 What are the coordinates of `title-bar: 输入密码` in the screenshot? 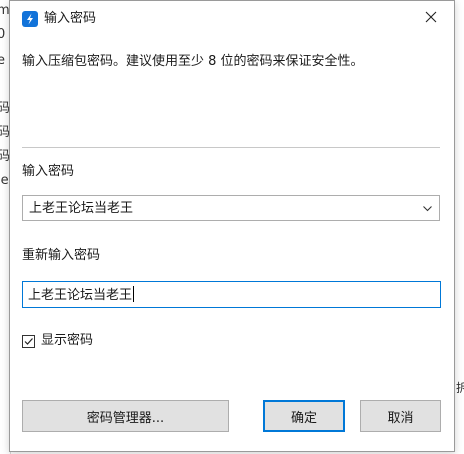 It's located at (232, 19).